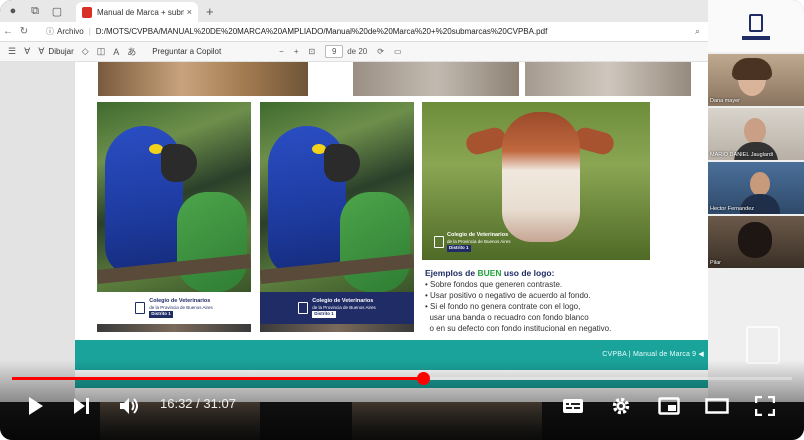 The image size is (804, 440). I want to click on examples-title-highlight: BUEN, so click(489, 273).